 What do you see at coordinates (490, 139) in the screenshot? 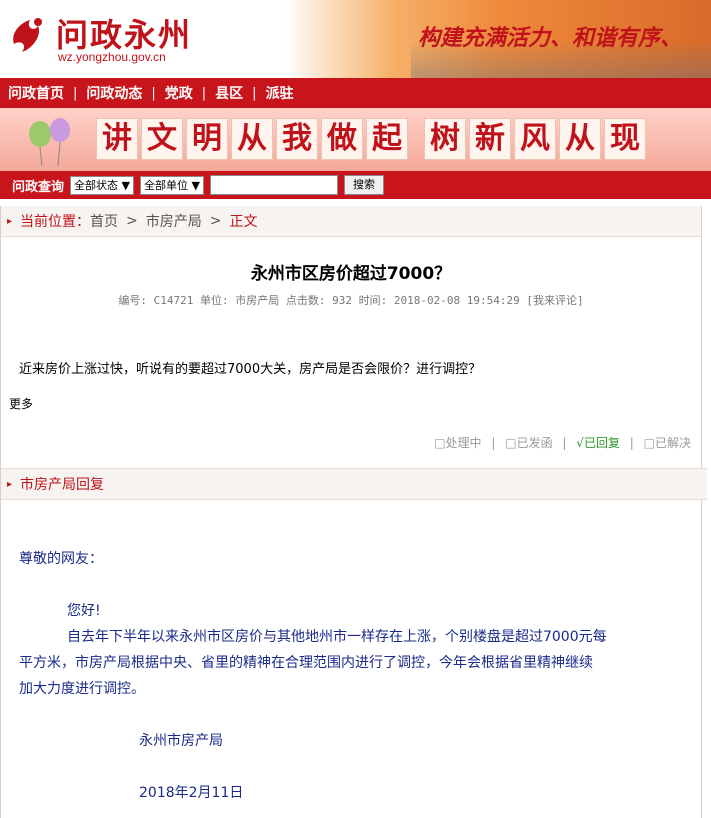
I see `slogan-char: 新` at bounding box center [490, 139].